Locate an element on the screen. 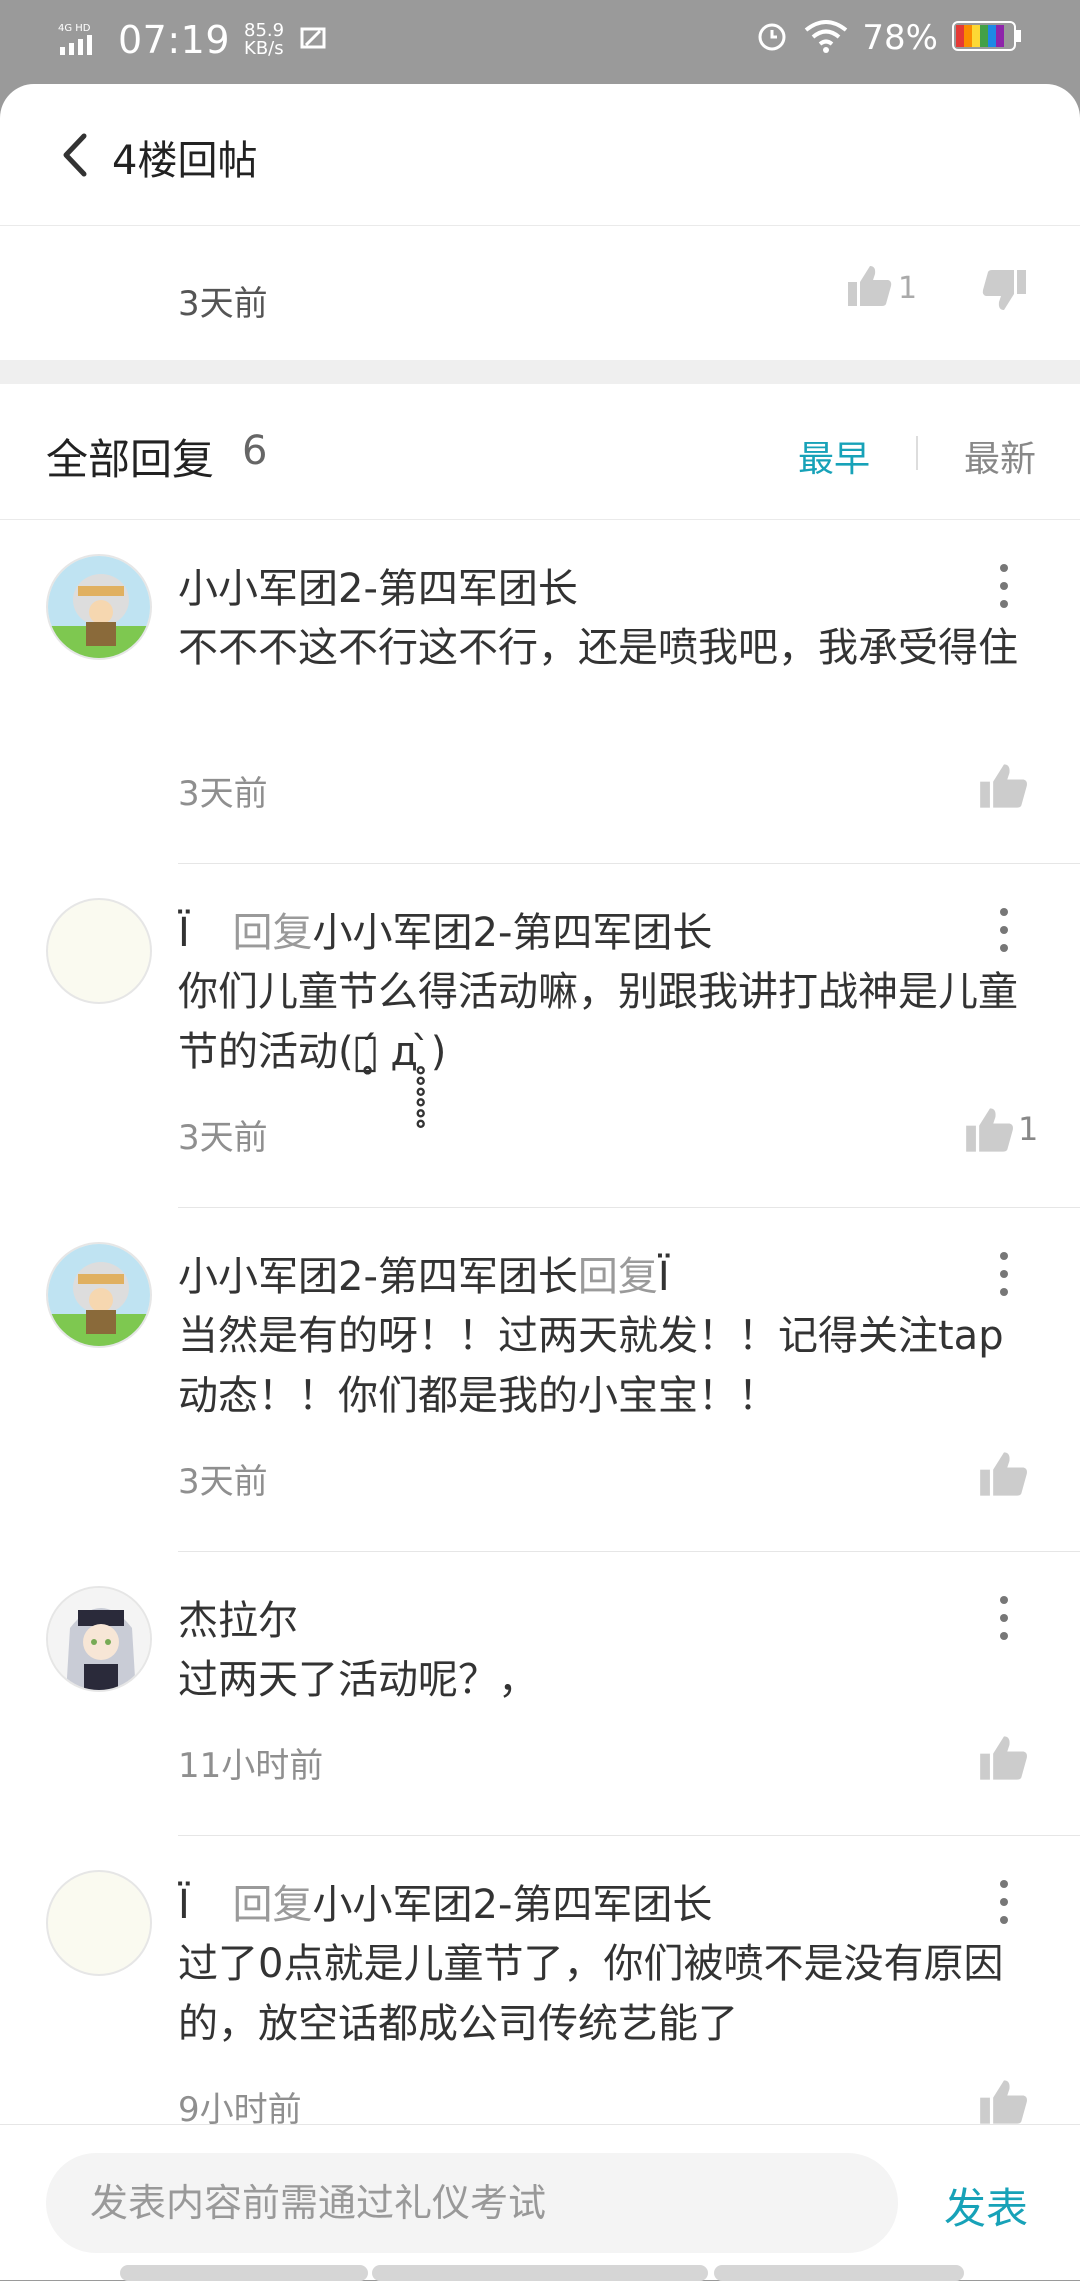 Image resolution: width=1080 pixels, height=2281 pixels. screenshot-icon is located at coordinates (313, 40).